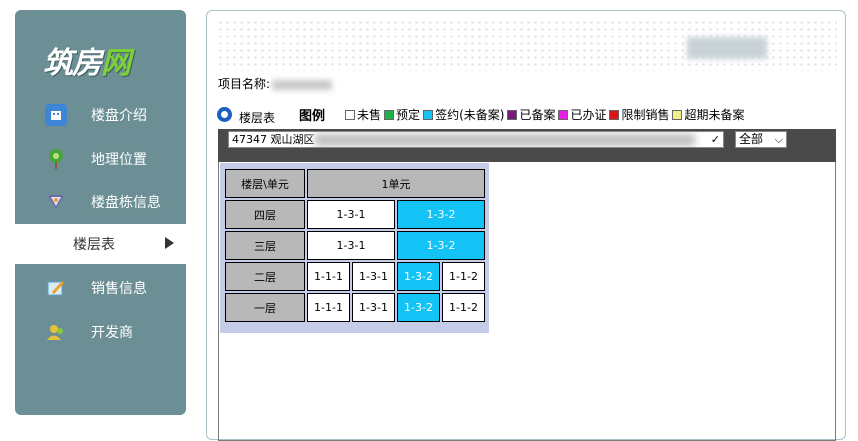  Describe the element at coordinates (265, 307) in the screenshot. I see `floor-label: 一层` at that location.